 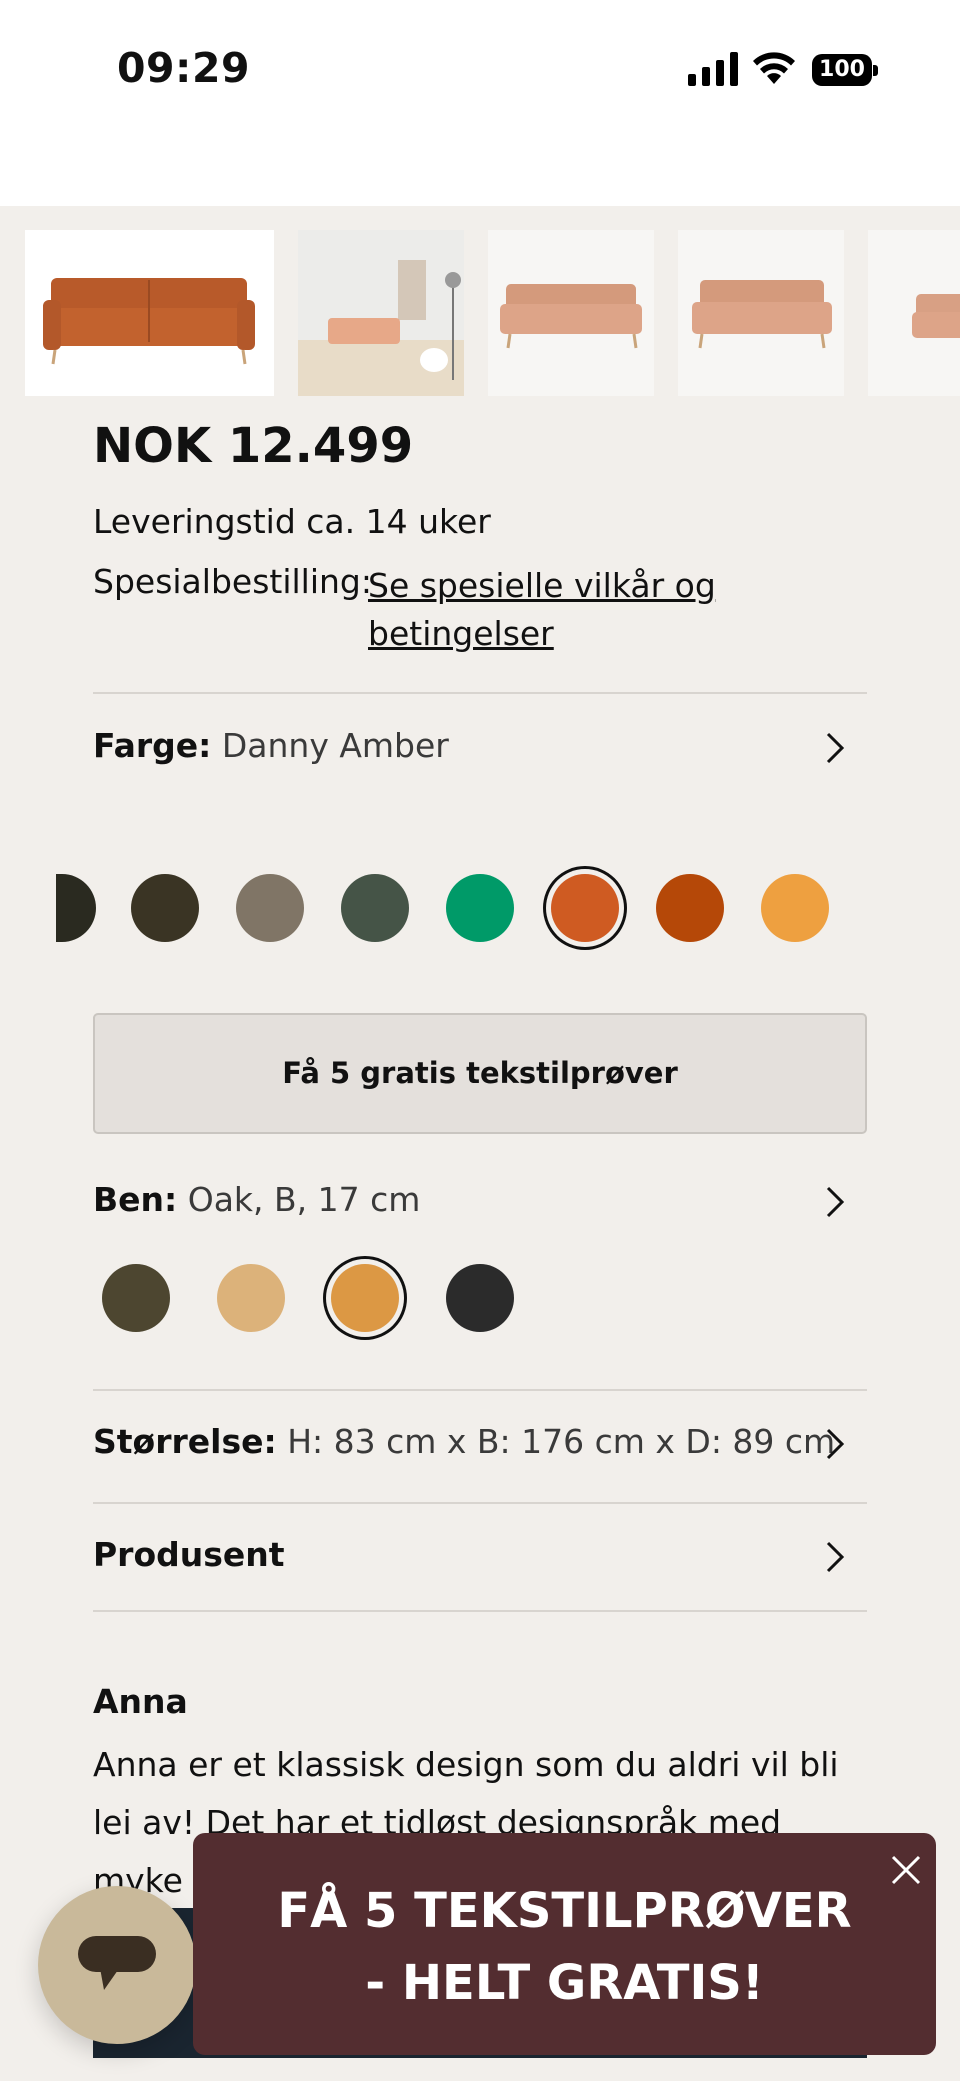 I want to click on special-order-label: Spesialbestilling:, so click(x=232, y=581).